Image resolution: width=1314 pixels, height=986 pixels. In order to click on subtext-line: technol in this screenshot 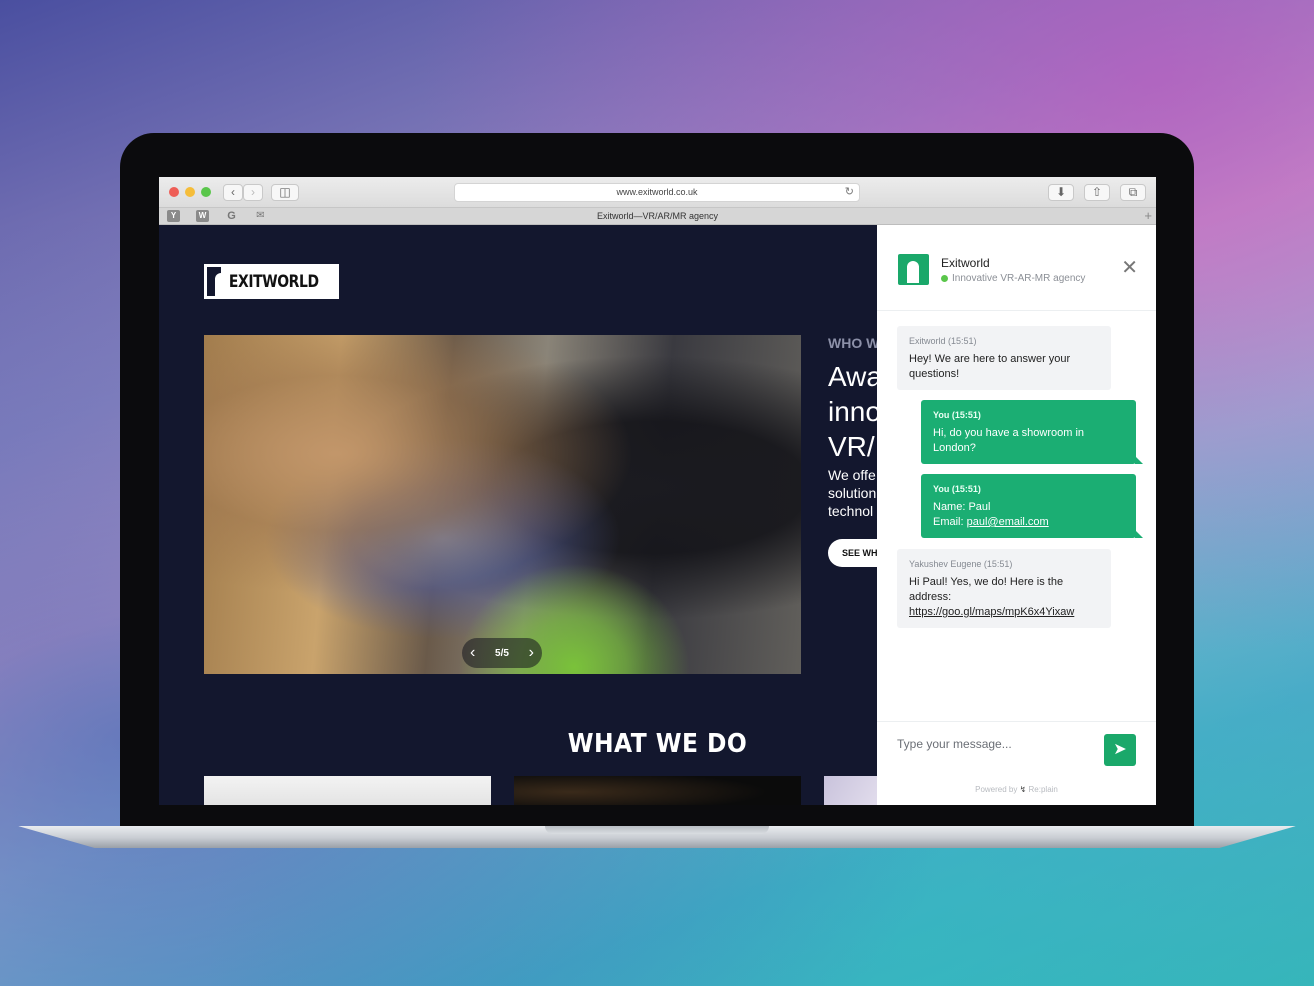, I will do `click(851, 511)`.